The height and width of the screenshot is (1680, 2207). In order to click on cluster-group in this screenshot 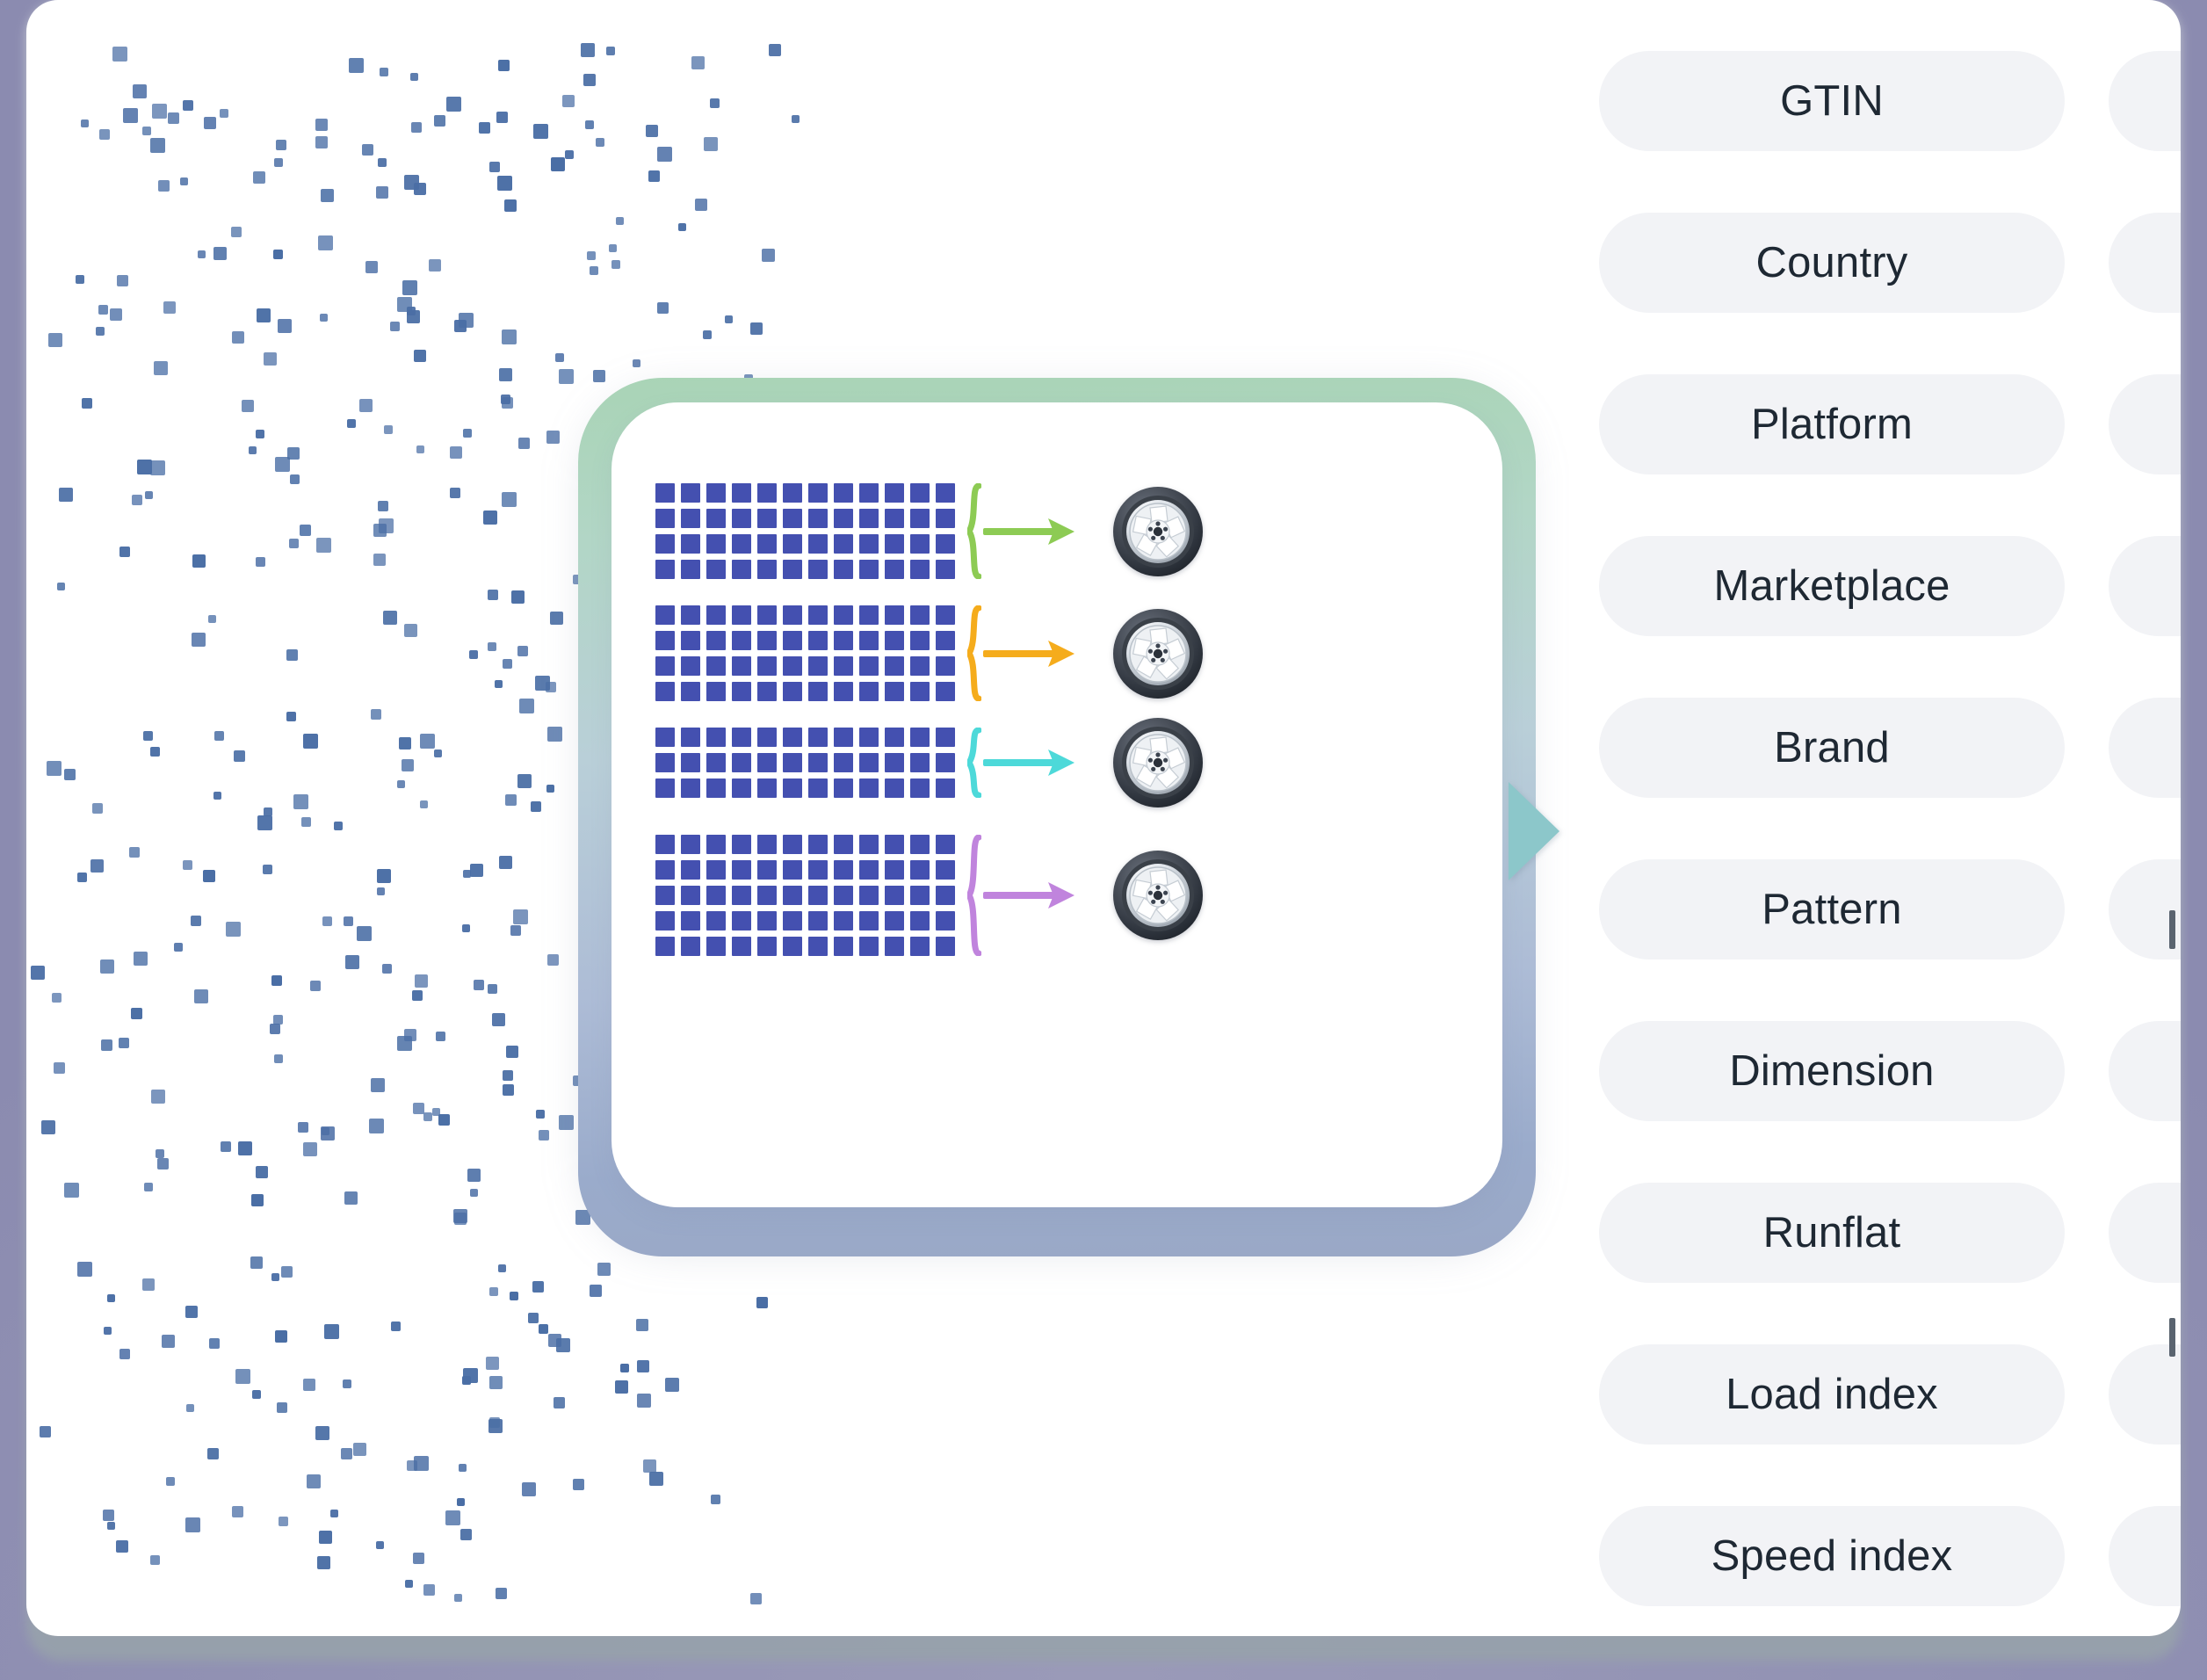, I will do `click(1042, 895)`.